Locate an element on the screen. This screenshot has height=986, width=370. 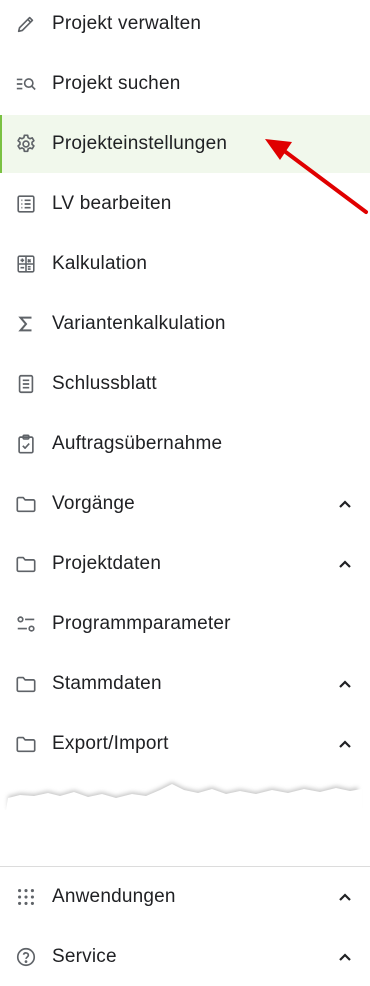
menu-item-programmparameter: Programmparameter is located at coordinates (185, 624).